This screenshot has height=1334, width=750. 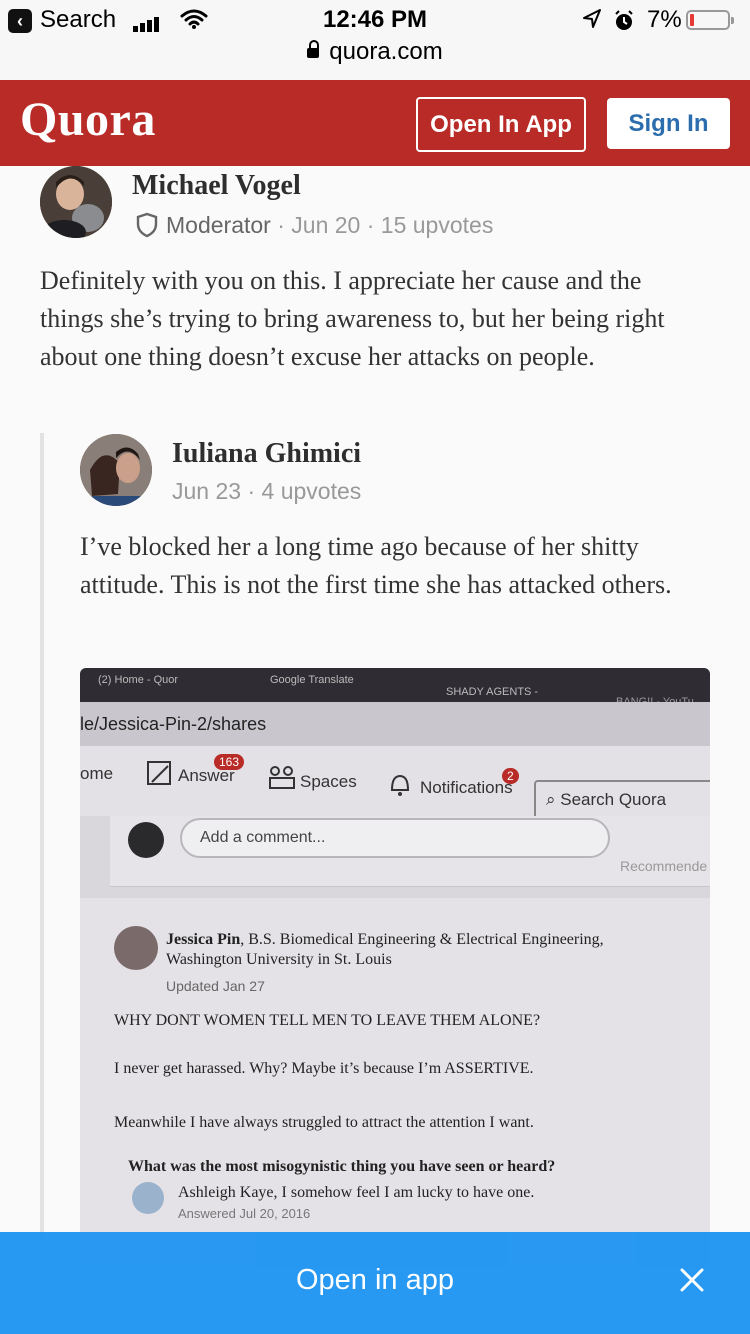 I want to click on reply-author: Iuliana Ghimici, so click(x=266, y=454).